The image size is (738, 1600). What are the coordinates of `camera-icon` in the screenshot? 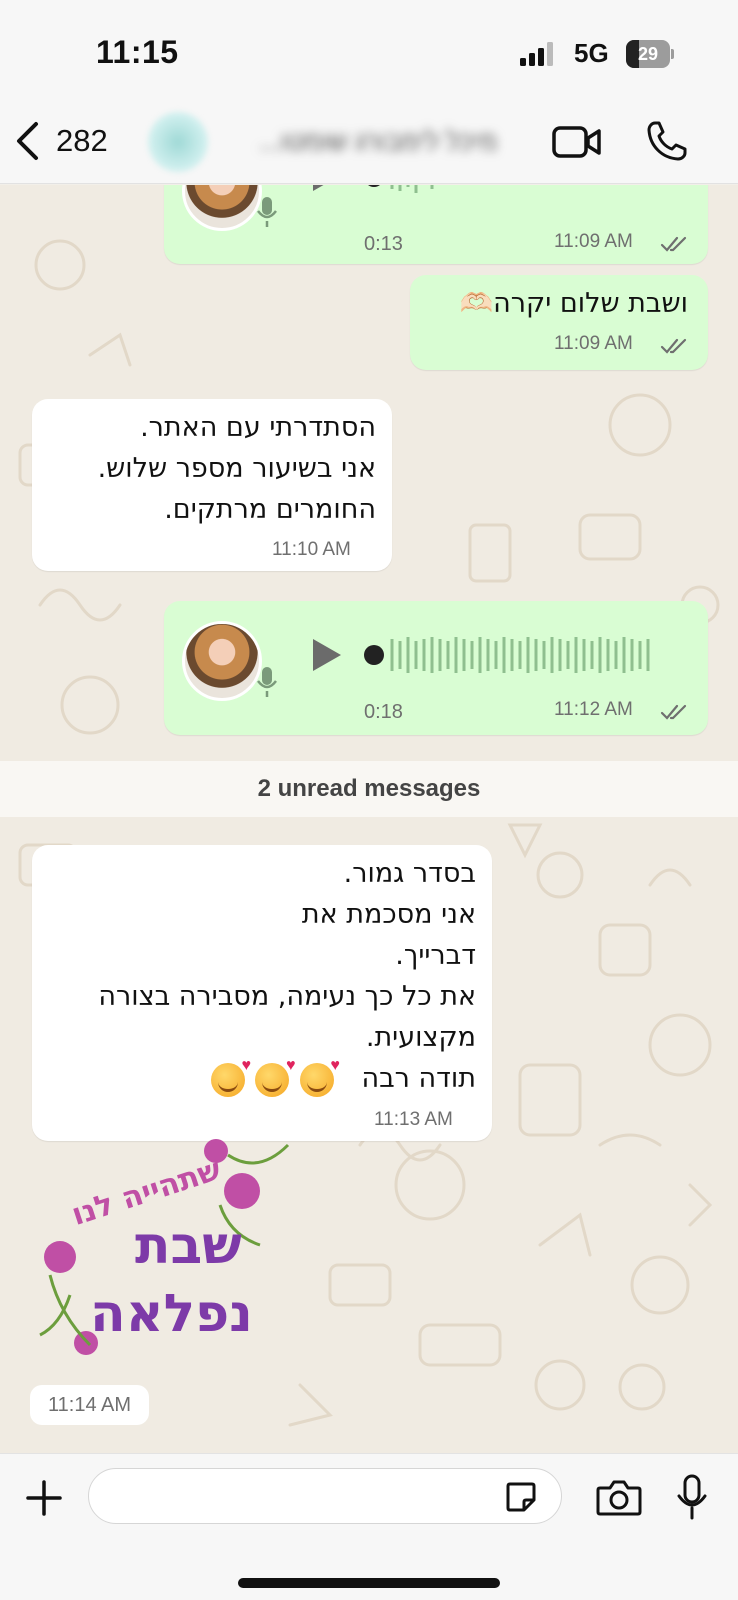 It's located at (619, 1497).